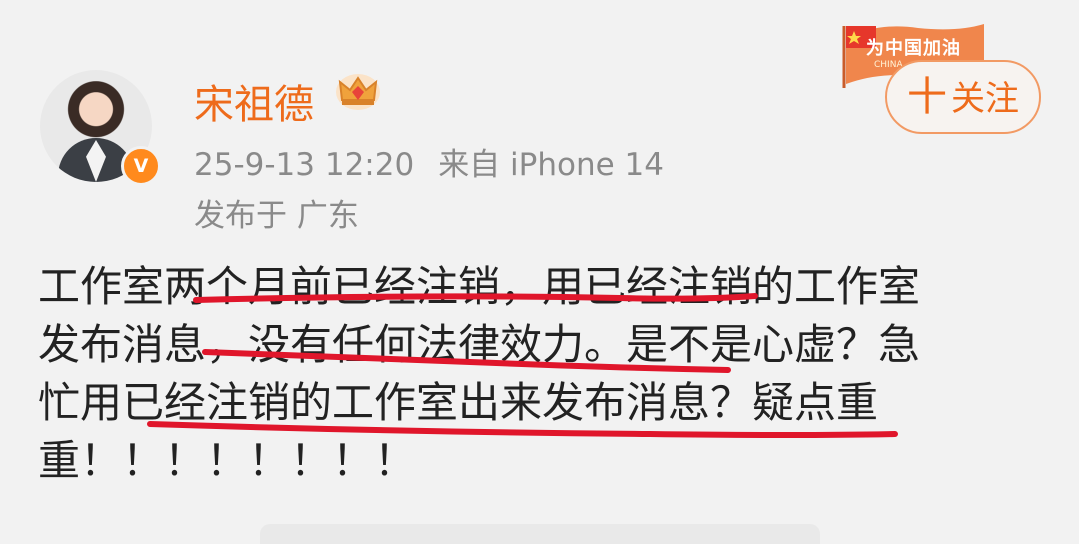 This screenshot has width=1079, height=544. What do you see at coordinates (479, 344) in the screenshot?
I see `content-line: 发布消息，没有任何法律效力。是不是心虚？急` at bounding box center [479, 344].